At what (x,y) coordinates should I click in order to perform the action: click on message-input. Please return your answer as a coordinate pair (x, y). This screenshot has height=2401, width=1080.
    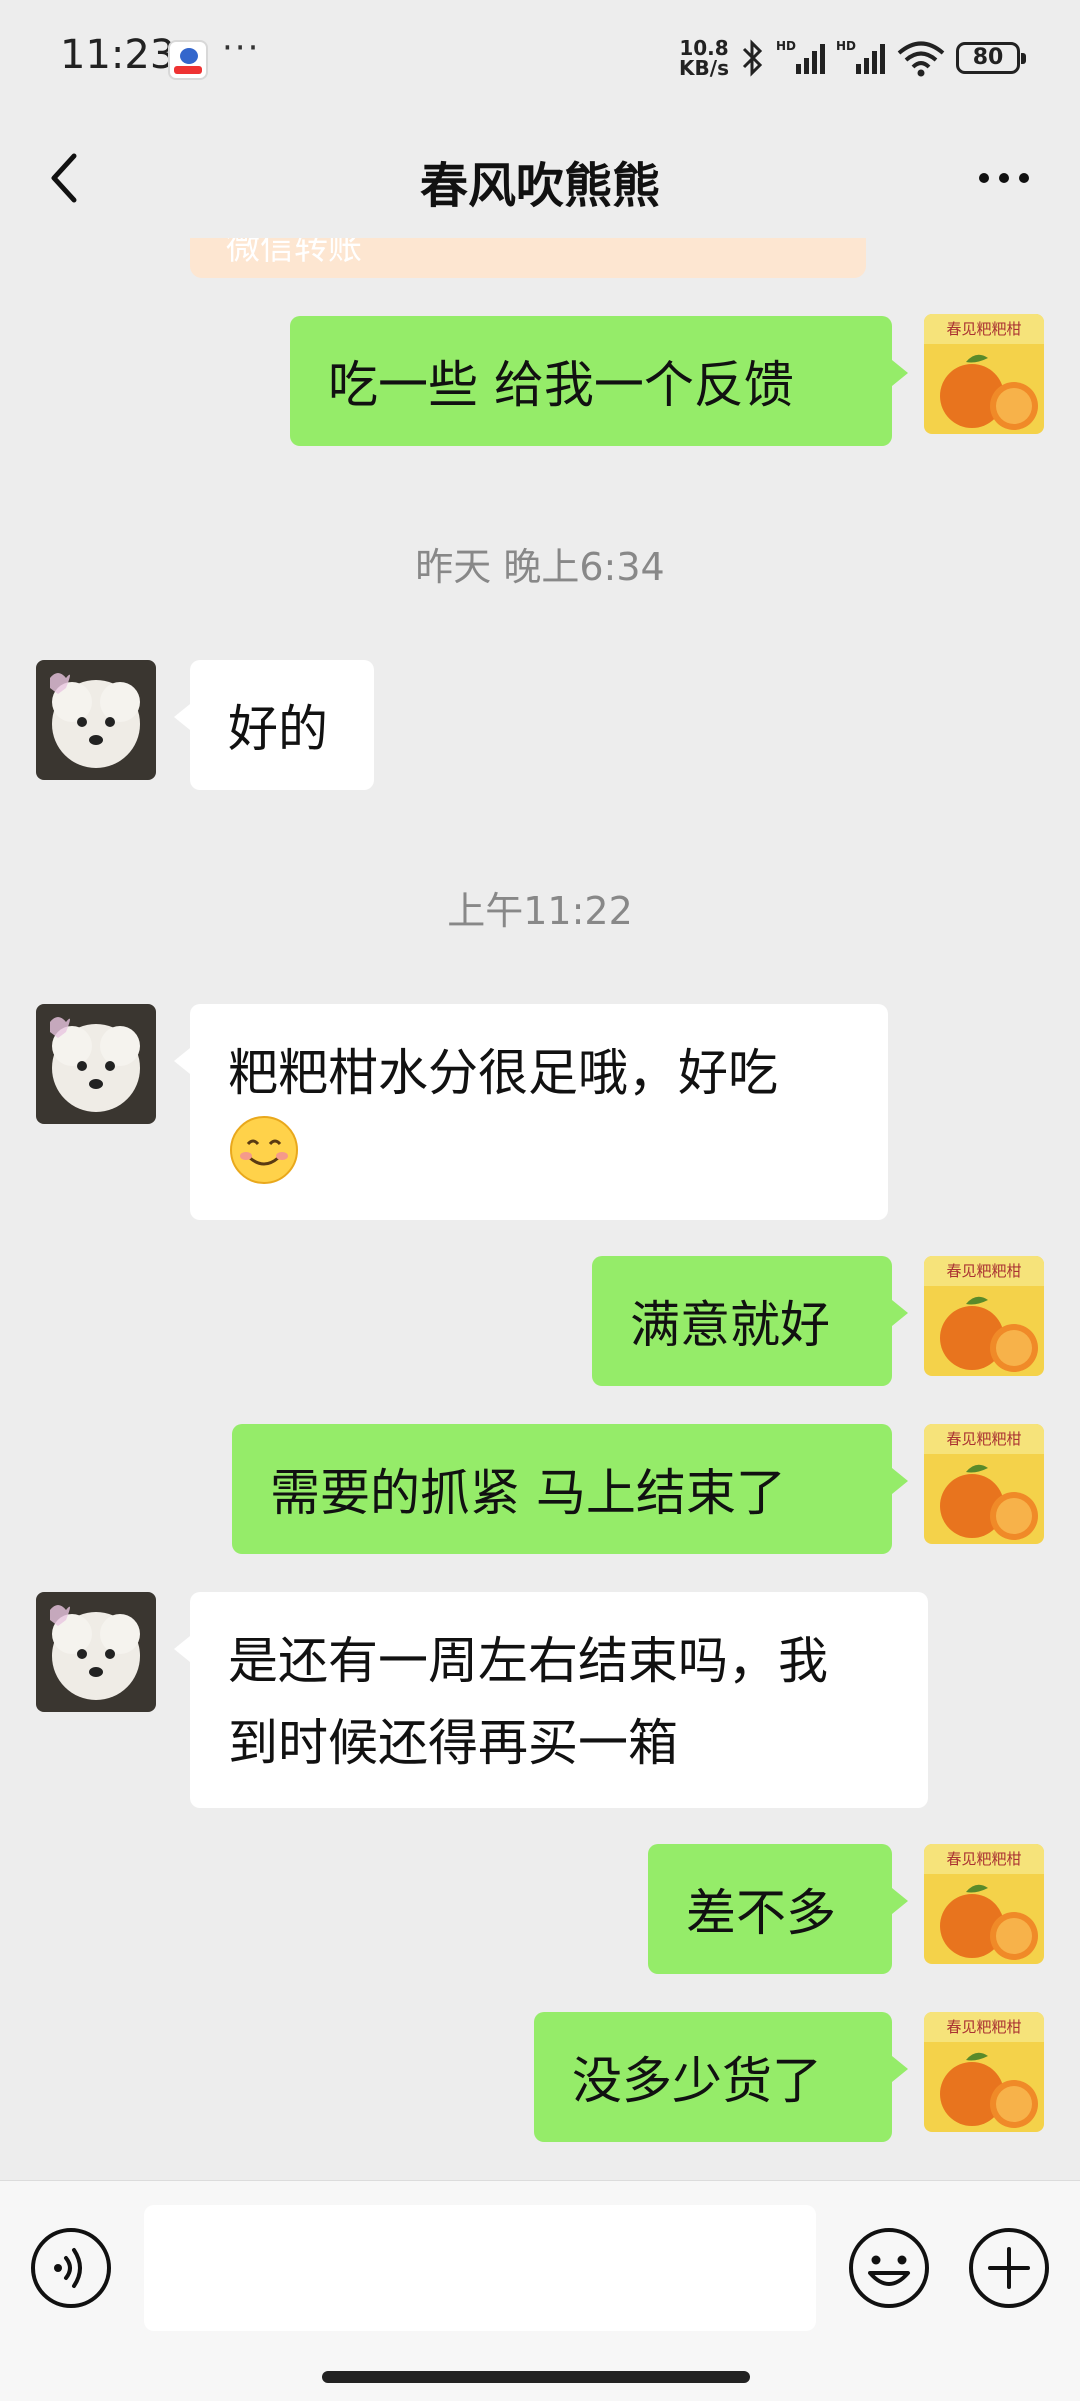
    Looking at the image, I should click on (480, 2268).